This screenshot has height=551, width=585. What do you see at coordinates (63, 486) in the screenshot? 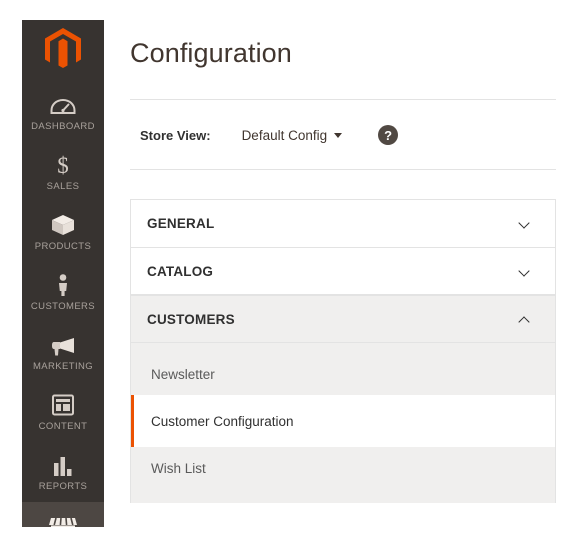
I see `sidebar-item-label: REPORTS` at bounding box center [63, 486].